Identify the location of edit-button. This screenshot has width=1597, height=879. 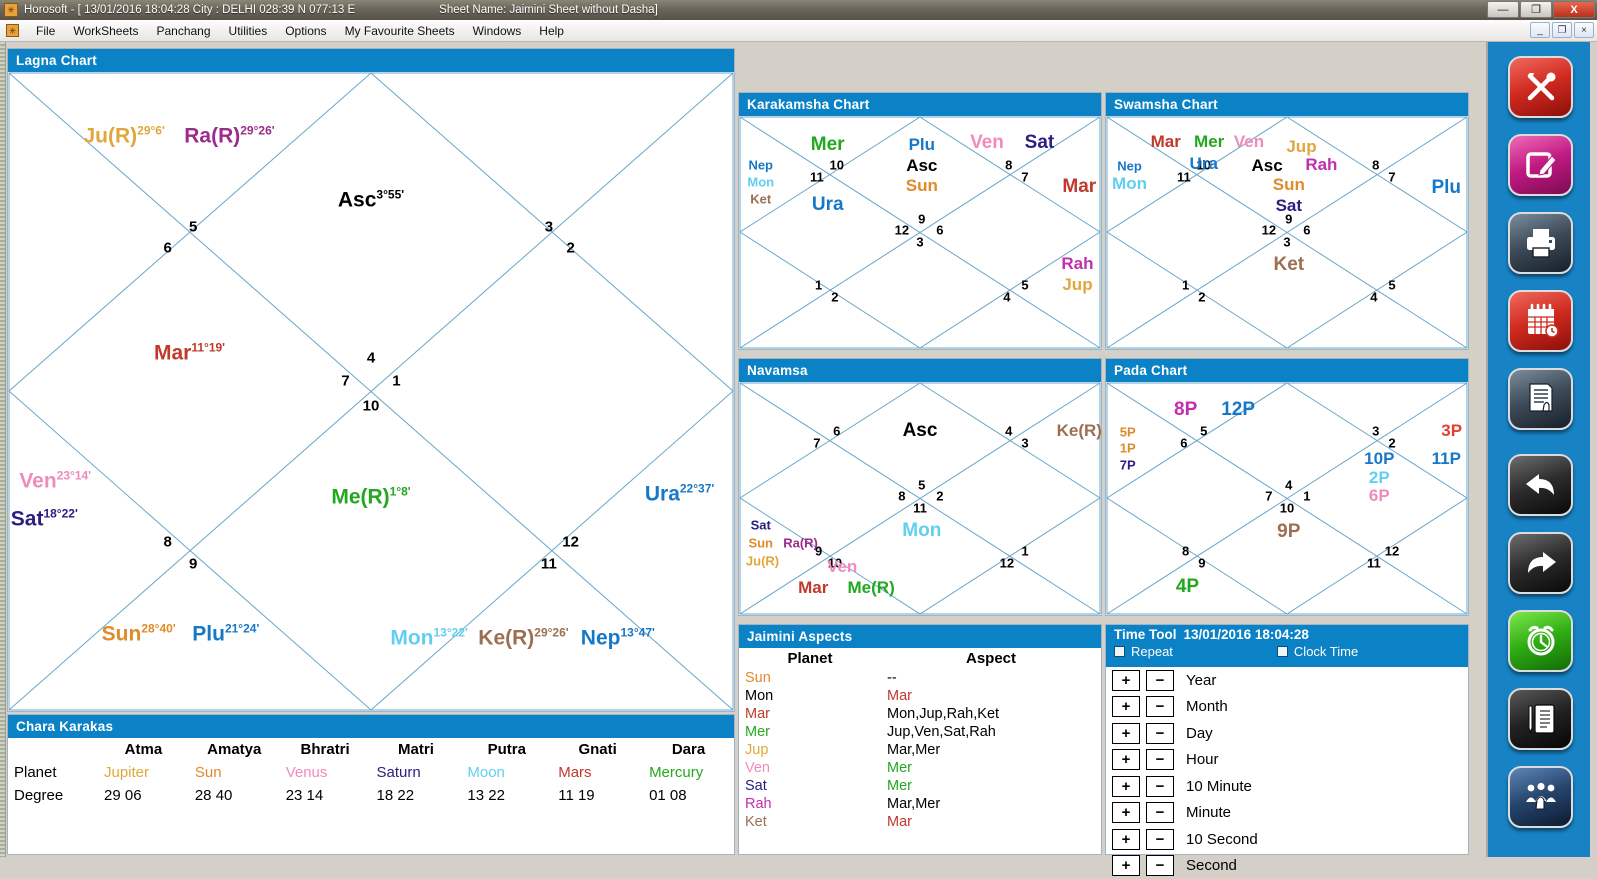
(1540, 165).